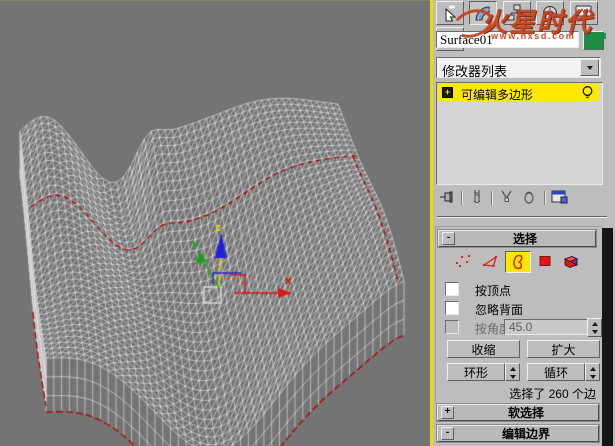 The width and height of the screenshot is (615, 446). Describe the element at coordinates (477, 199) in the screenshot. I see `show-end-result-icon` at that location.